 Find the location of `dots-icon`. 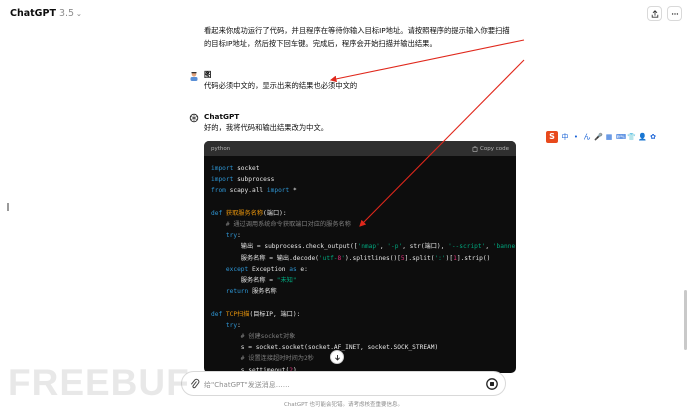

dots-icon is located at coordinates (674, 13).